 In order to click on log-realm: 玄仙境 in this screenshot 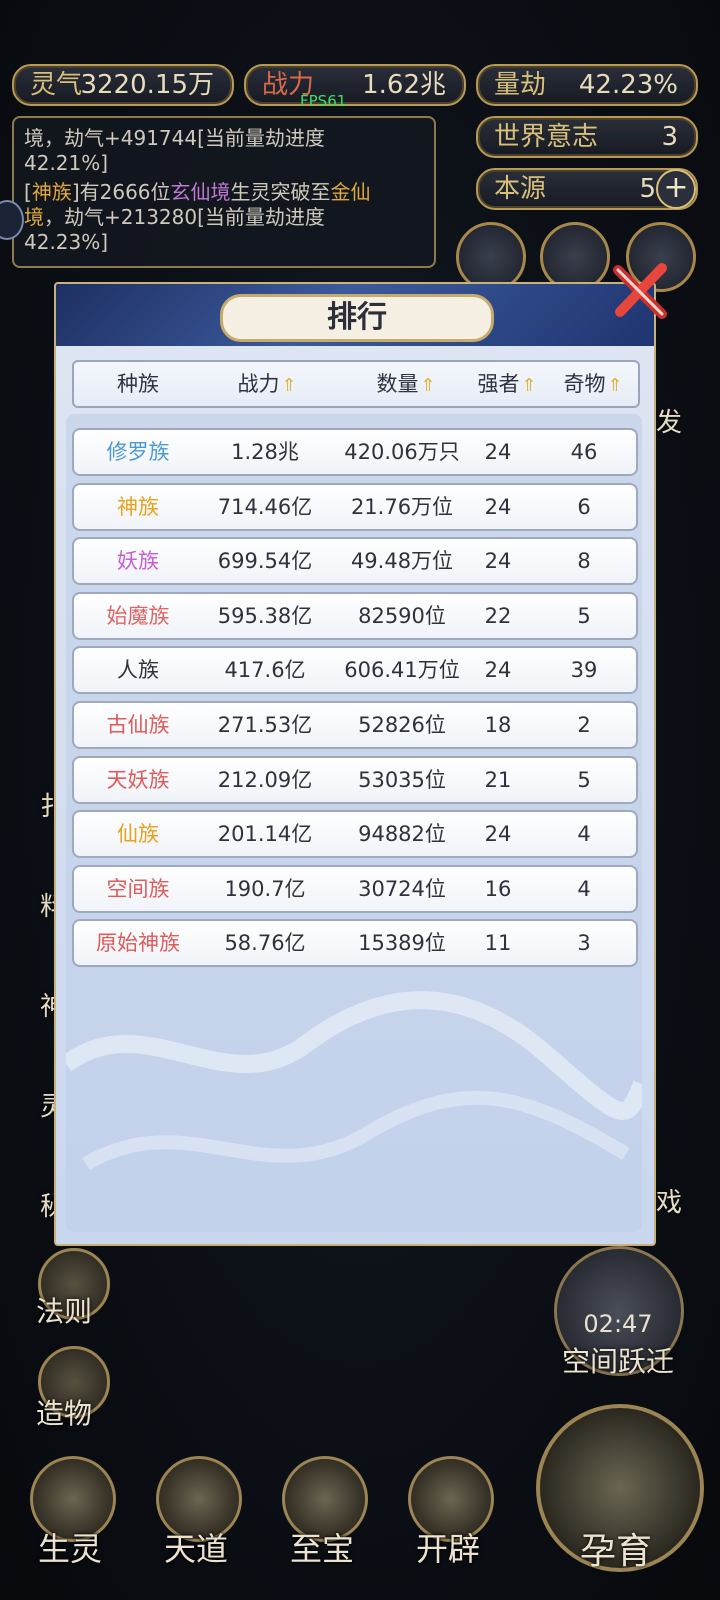, I will do `click(200, 192)`.